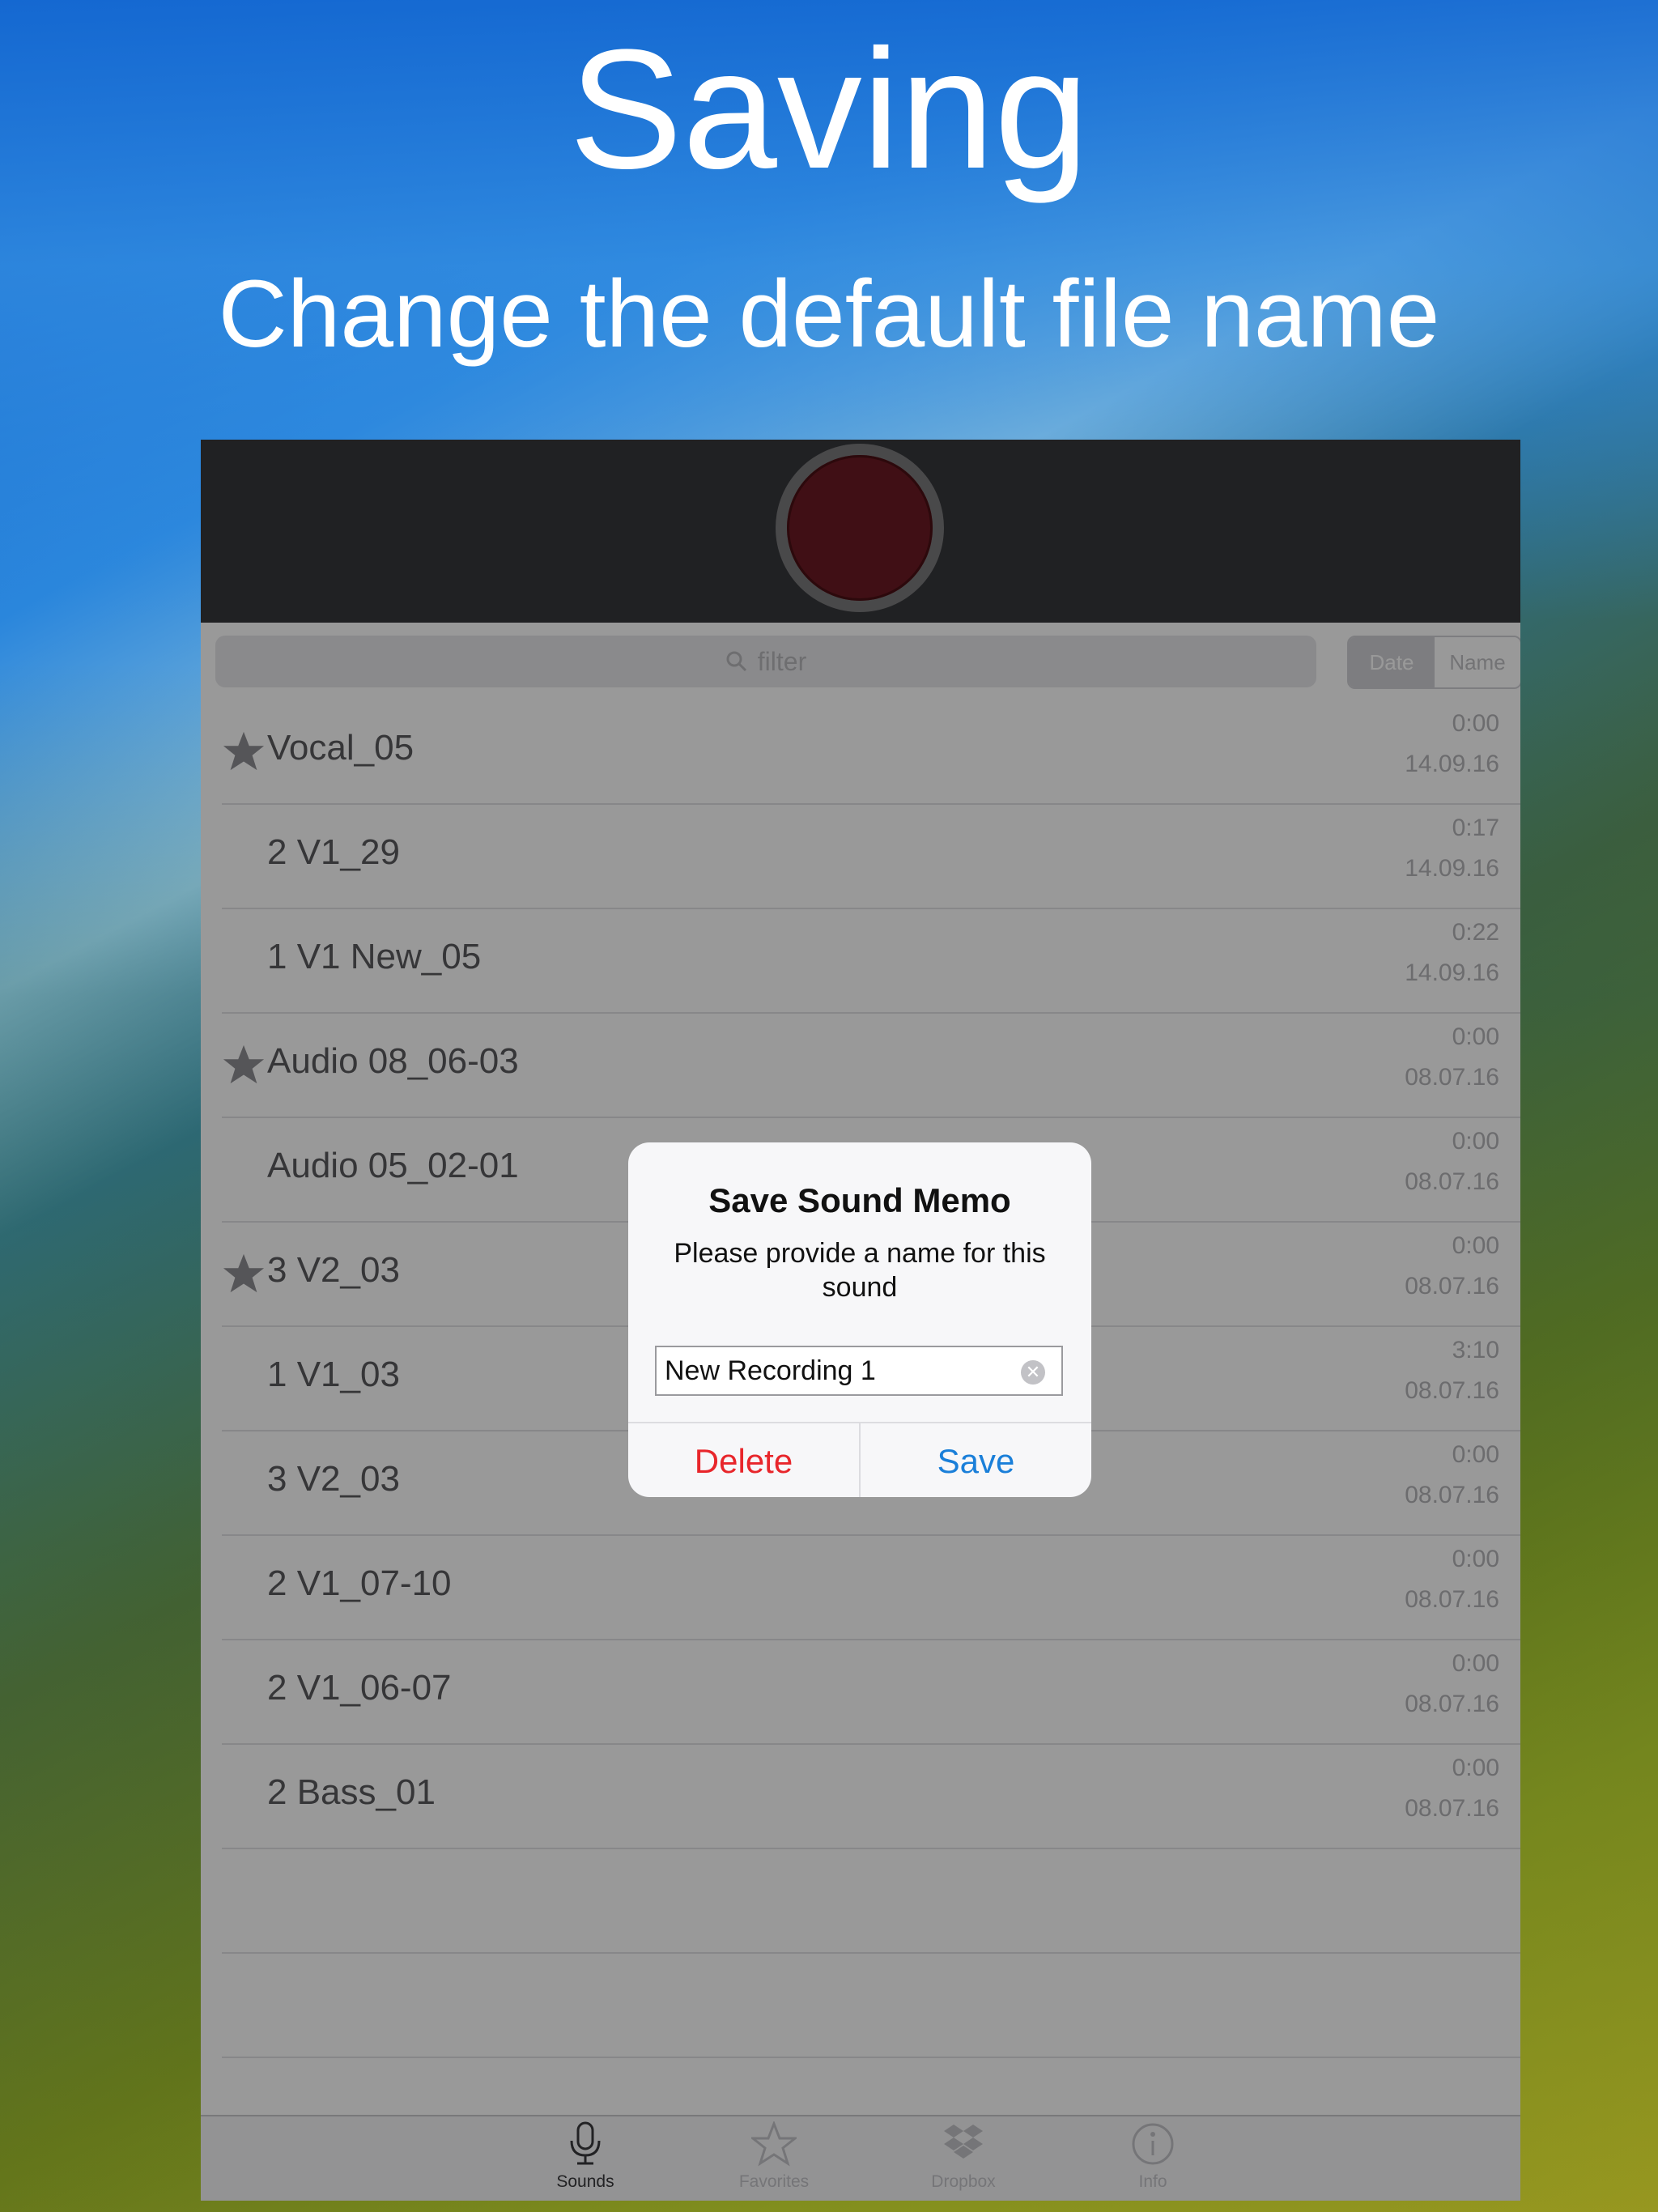 This screenshot has width=1658, height=2212. Describe the element at coordinates (976, 1460) in the screenshot. I see `save-button: Save` at that location.